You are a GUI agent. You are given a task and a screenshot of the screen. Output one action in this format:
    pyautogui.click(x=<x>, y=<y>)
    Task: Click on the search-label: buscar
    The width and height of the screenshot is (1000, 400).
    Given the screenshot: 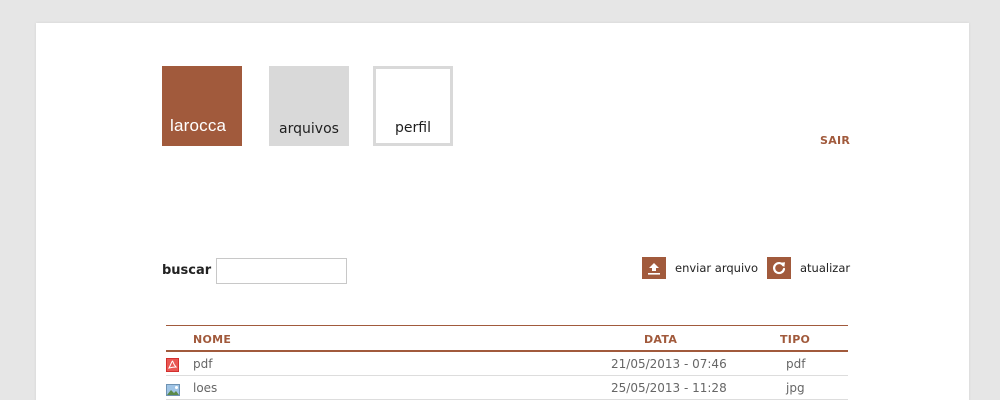 What is the action you would take?
    pyautogui.click(x=187, y=270)
    